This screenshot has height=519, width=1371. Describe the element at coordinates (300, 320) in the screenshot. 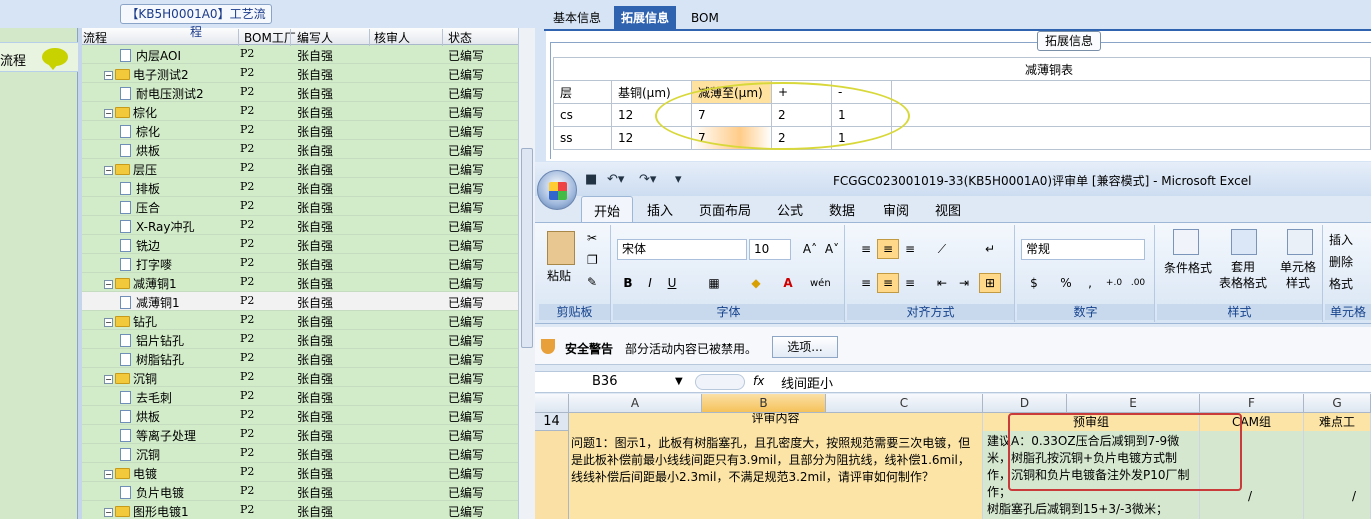

I see `tree-row: − 钻孔 P2 张自强 已编写` at that location.